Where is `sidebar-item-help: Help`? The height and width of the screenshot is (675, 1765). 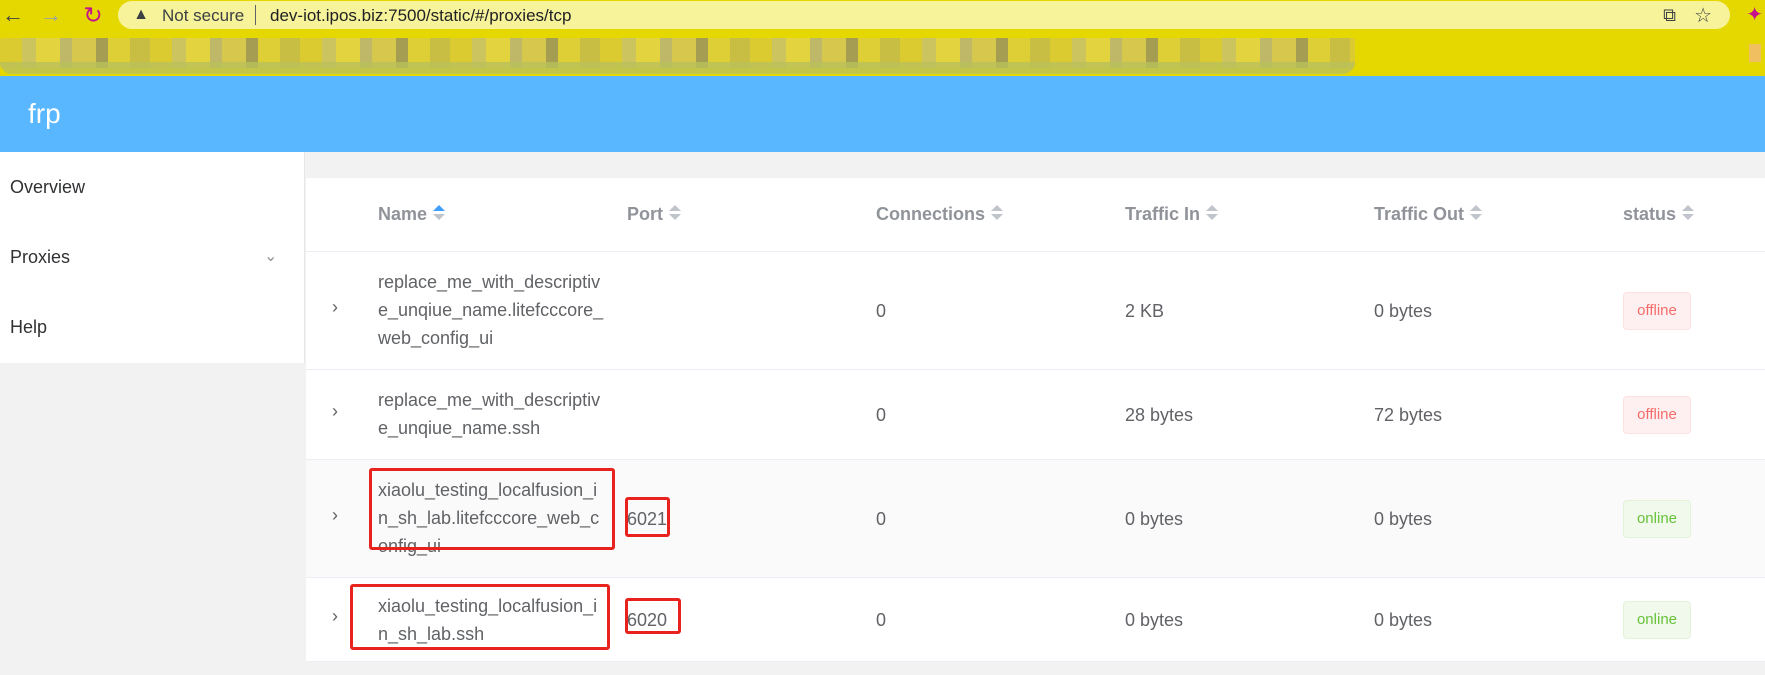 sidebar-item-help: Help is located at coordinates (152, 327).